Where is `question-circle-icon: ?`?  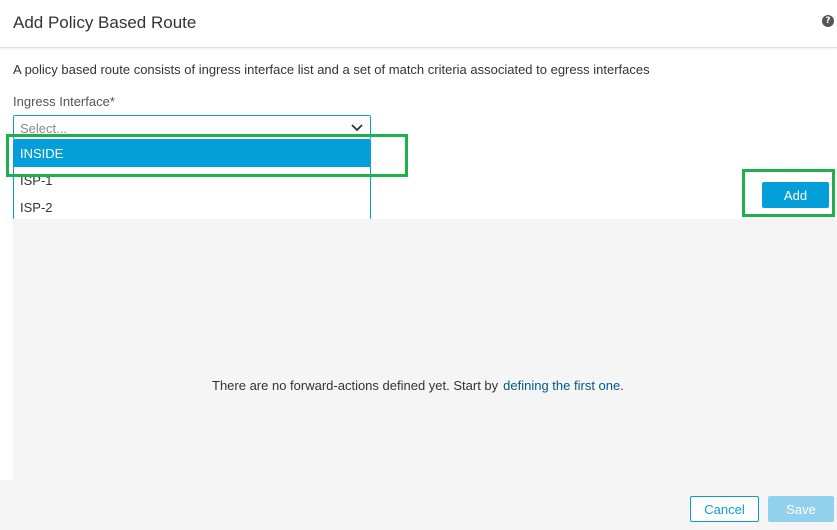
question-circle-icon: ? is located at coordinates (828, 21).